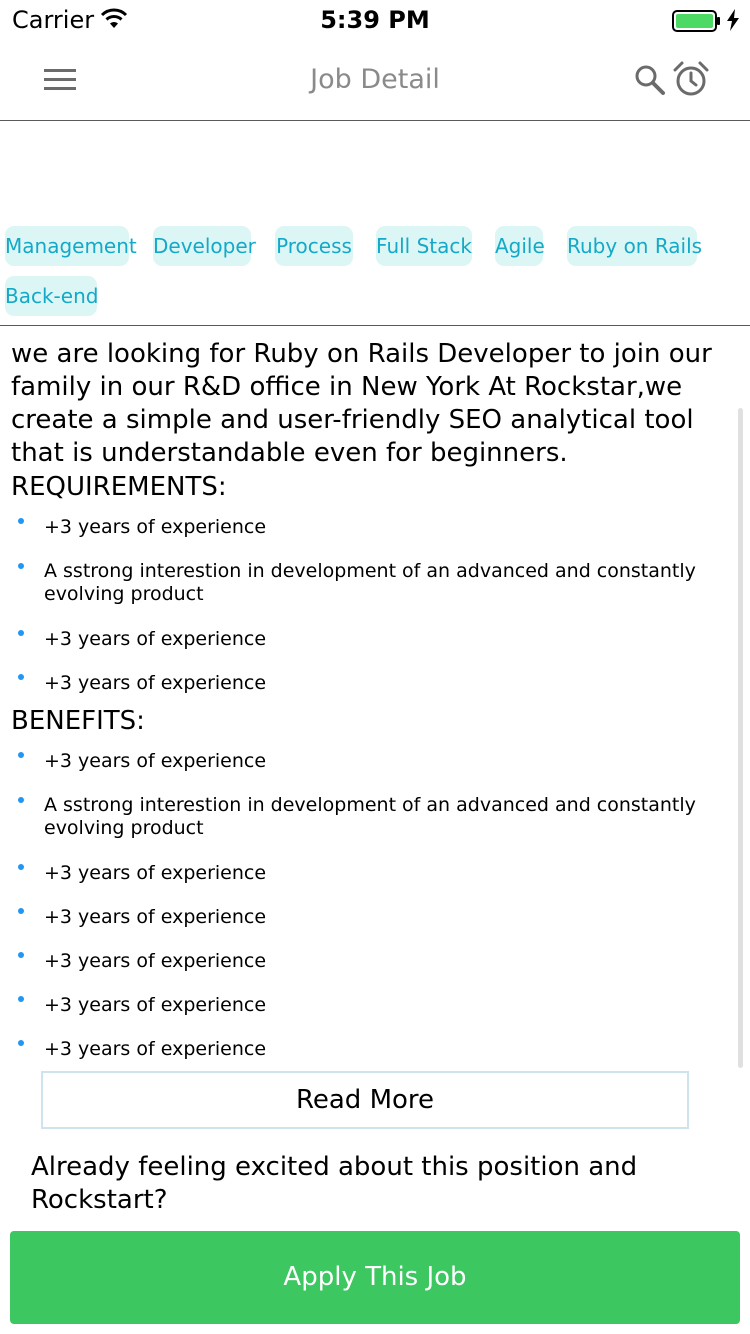 The width and height of the screenshot is (750, 1334). Describe the element at coordinates (696, 21) in the screenshot. I see `battery-icon` at that location.